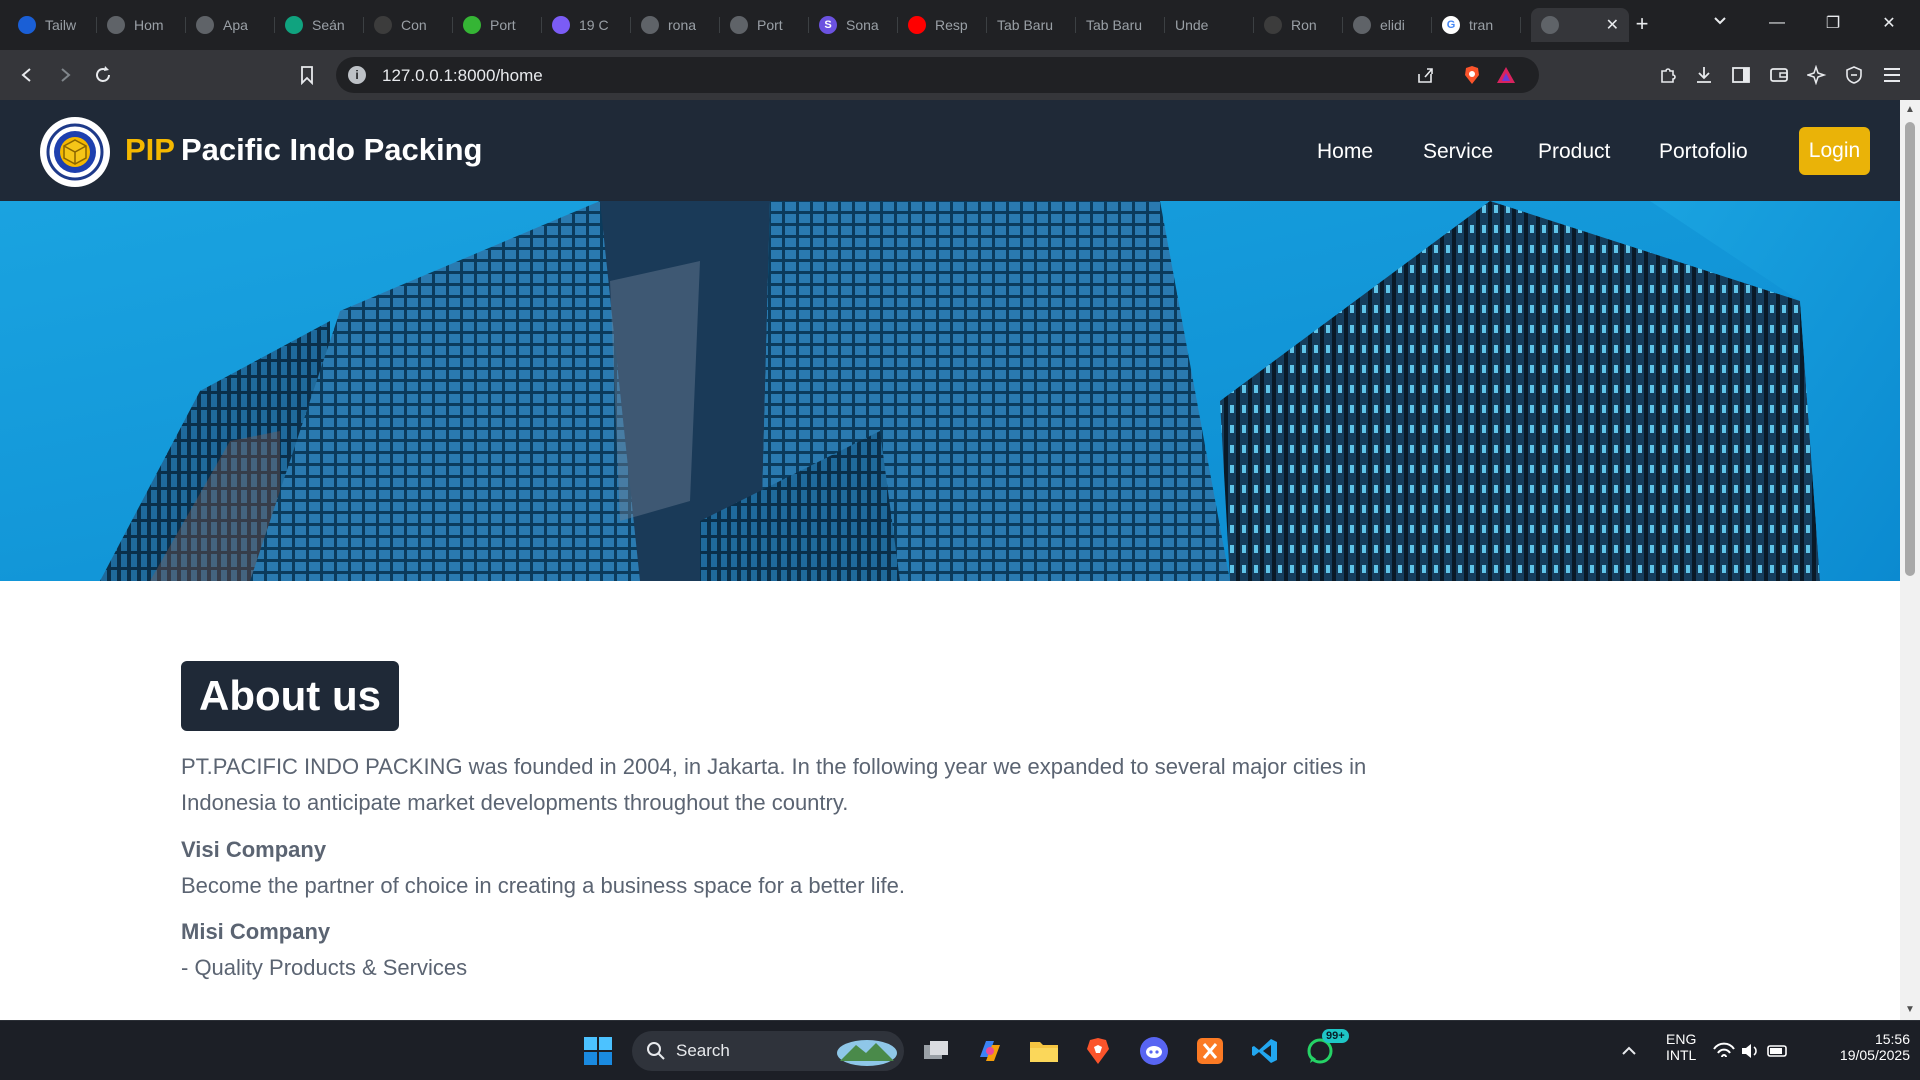  What do you see at coordinates (1612, 25) in the screenshot?
I see `close-tab-icon: ✕` at bounding box center [1612, 25].